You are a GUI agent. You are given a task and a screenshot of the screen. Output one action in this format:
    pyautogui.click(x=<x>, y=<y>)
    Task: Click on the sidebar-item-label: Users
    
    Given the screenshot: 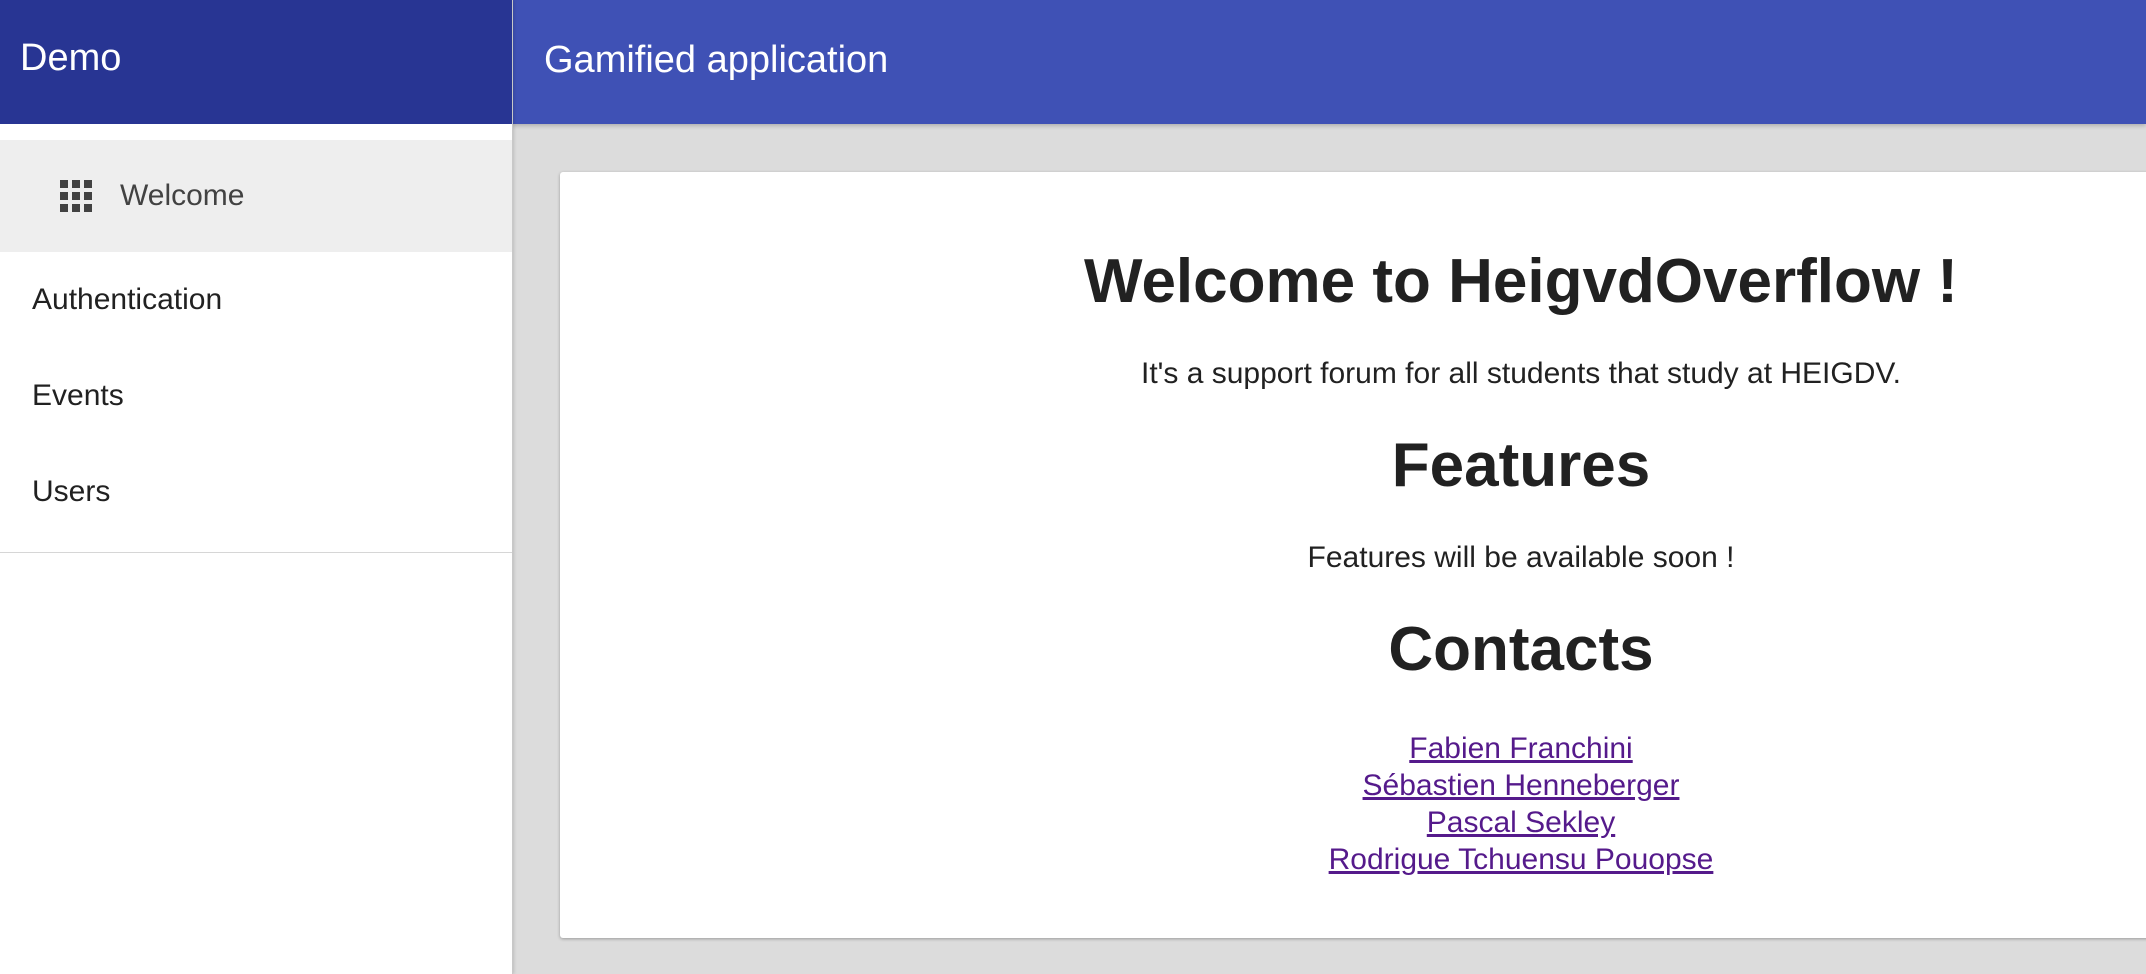 What is the action you would take?
    pyautogui.click(x=71, y=491)
    